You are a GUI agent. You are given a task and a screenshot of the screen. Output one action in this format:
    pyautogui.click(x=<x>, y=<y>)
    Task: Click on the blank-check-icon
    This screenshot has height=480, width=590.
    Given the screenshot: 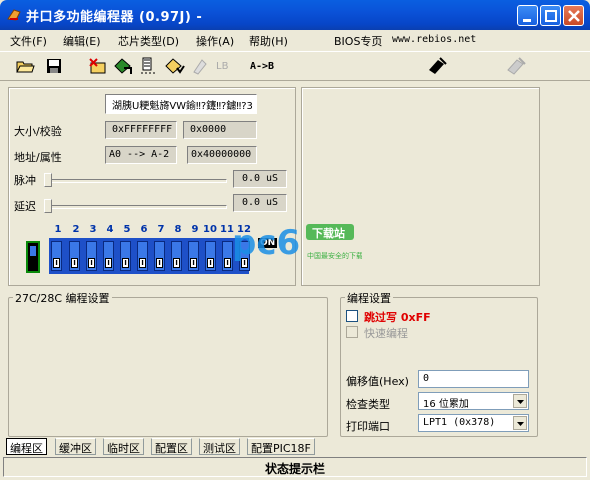 What is the action you would take?
    pyautogui.click(x=200, y=67)
    